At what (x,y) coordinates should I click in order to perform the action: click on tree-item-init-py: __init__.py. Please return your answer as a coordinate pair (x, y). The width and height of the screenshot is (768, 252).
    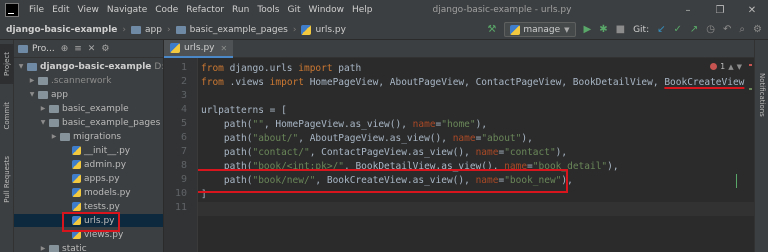
    Looking at the image, I should click on (72, 150).